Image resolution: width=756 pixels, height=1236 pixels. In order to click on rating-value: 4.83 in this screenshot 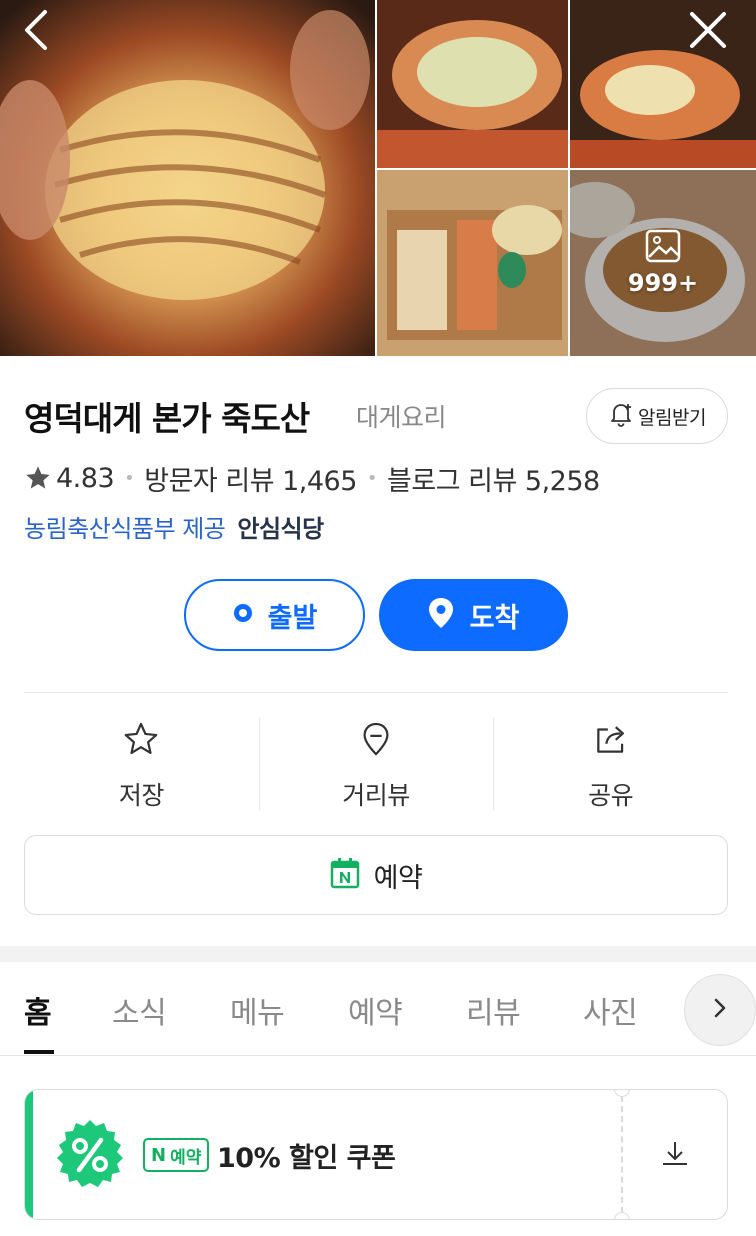, I will do `click(85, 478)`.